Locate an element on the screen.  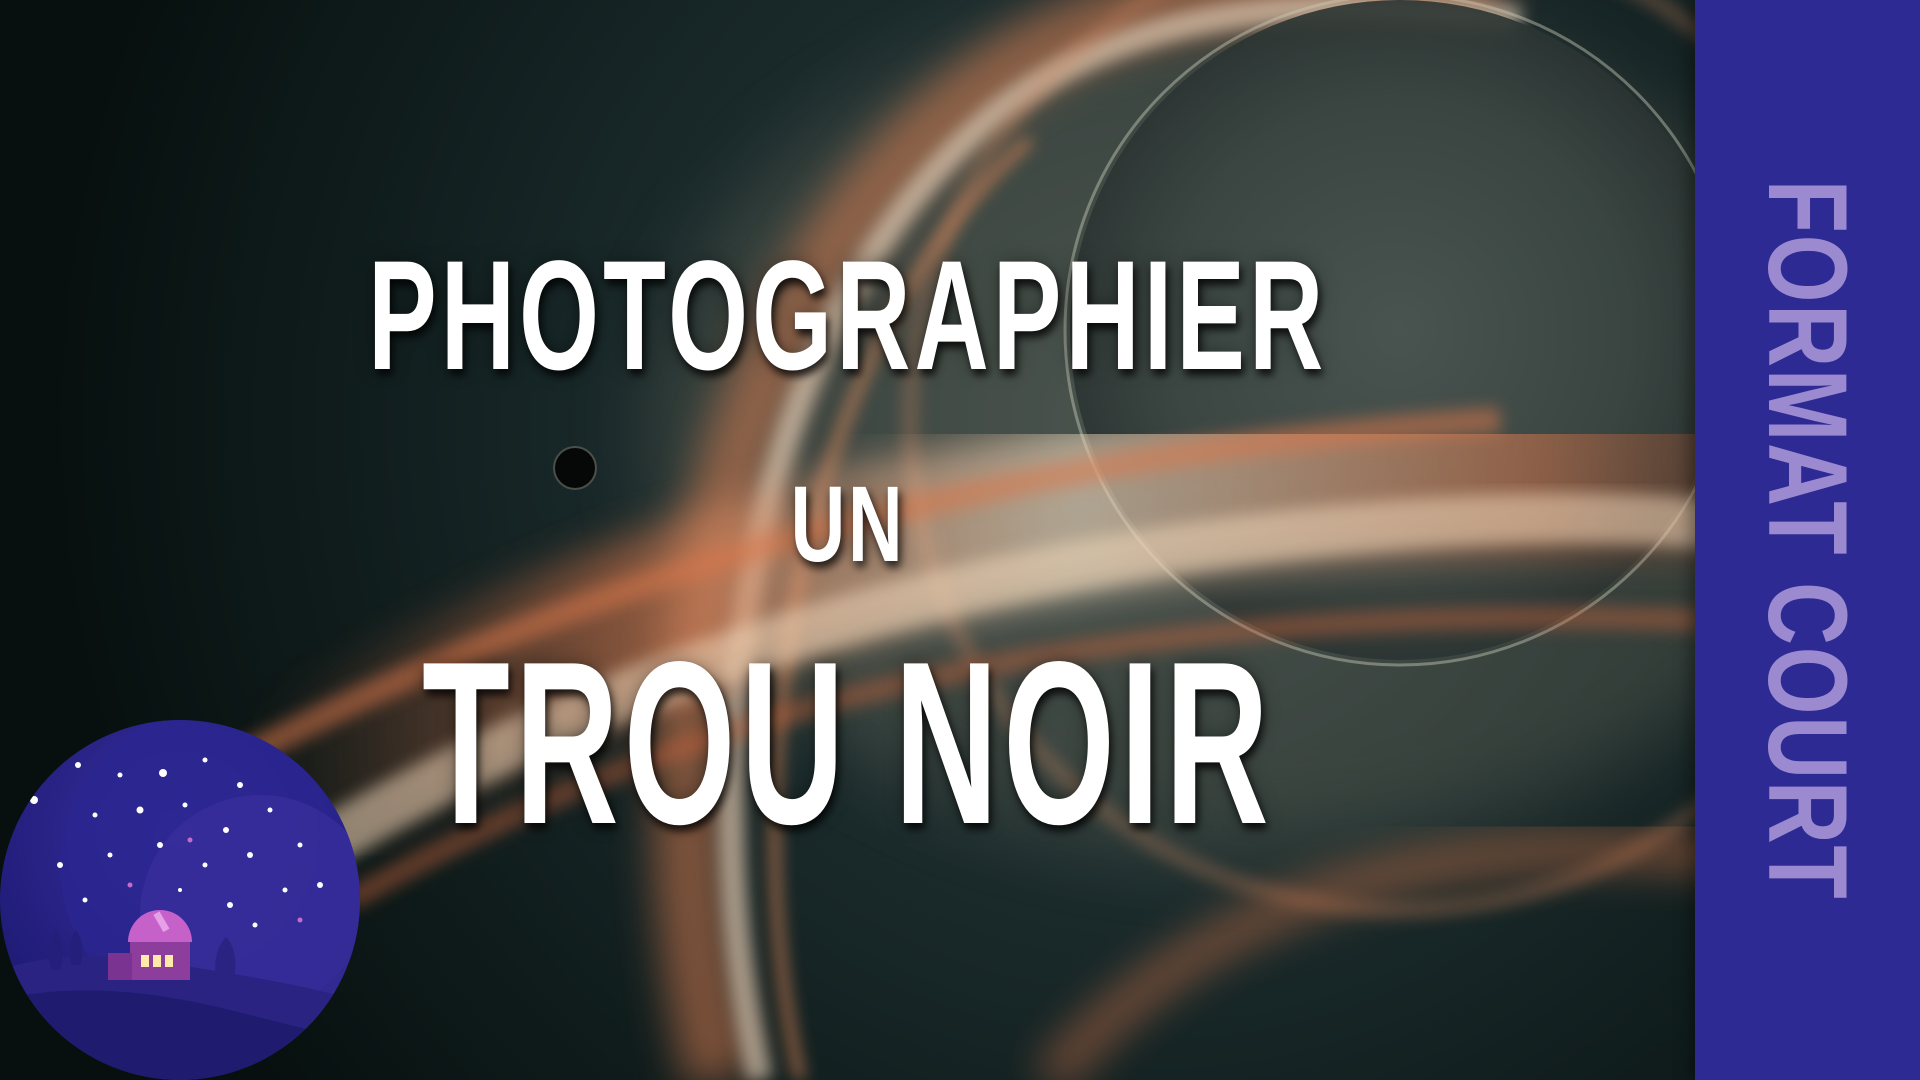
side-banner-text: FORMAT COURT is located at coordinates (1807, 540).